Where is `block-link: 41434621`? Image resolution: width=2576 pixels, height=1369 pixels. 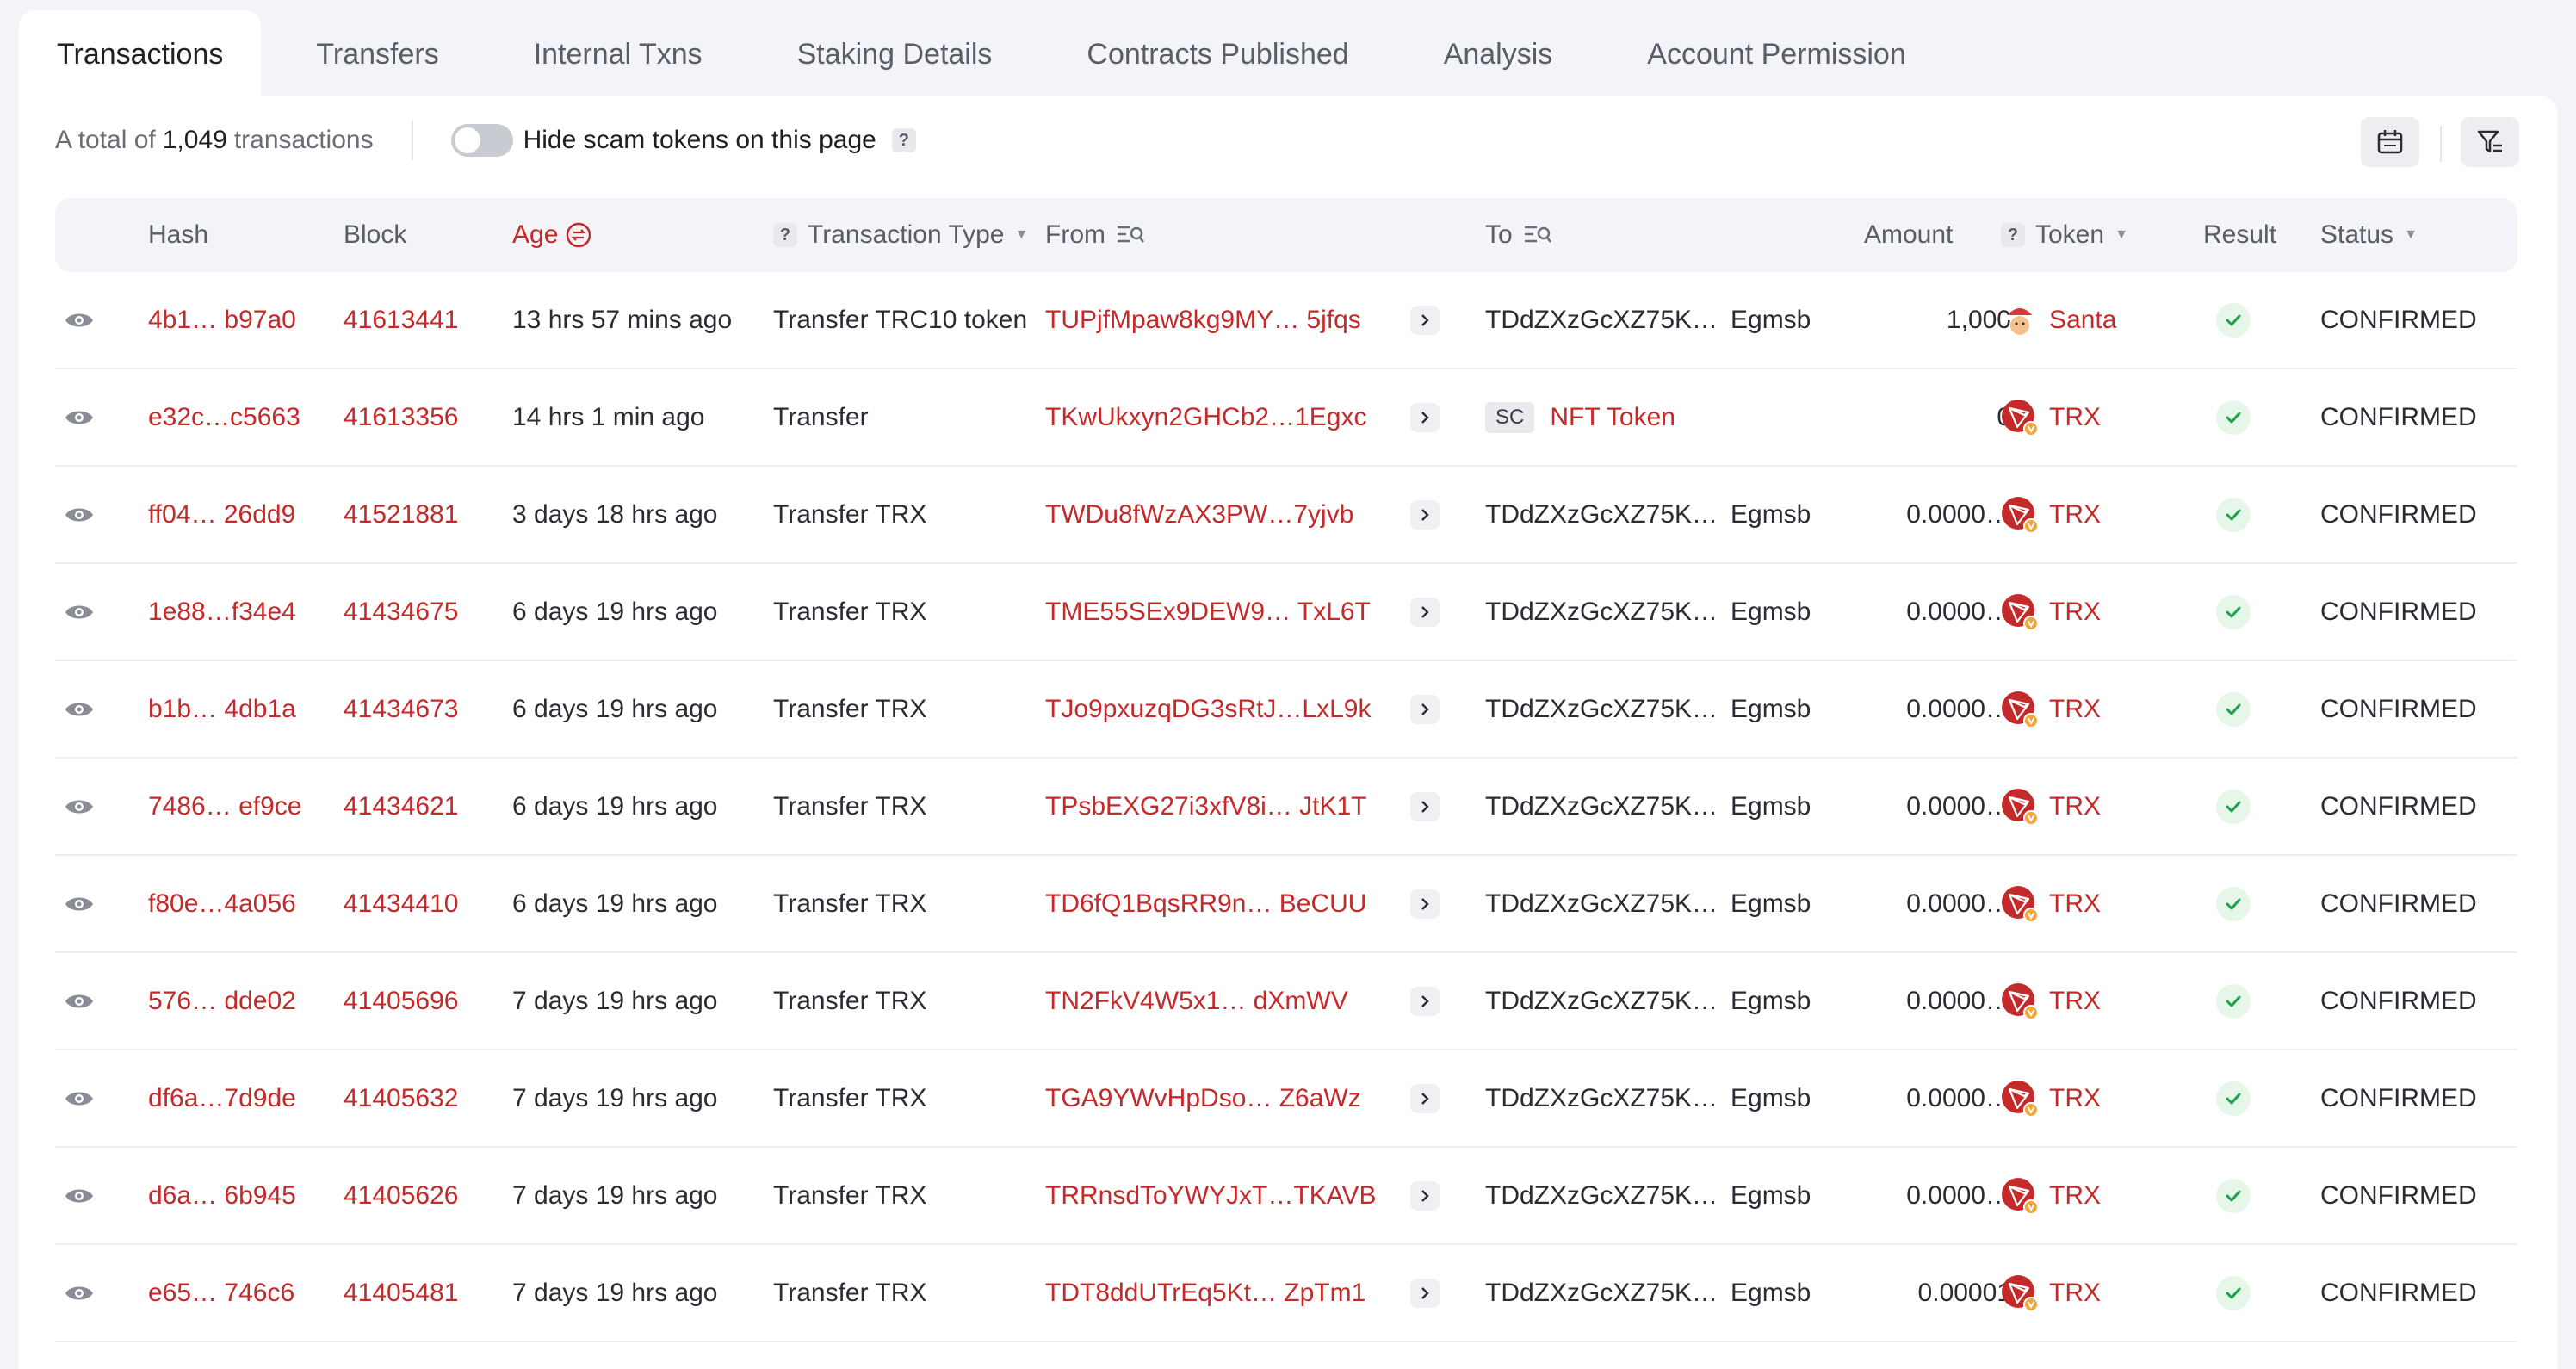
block-link: 41434621 is located at coordinates (401, 806).